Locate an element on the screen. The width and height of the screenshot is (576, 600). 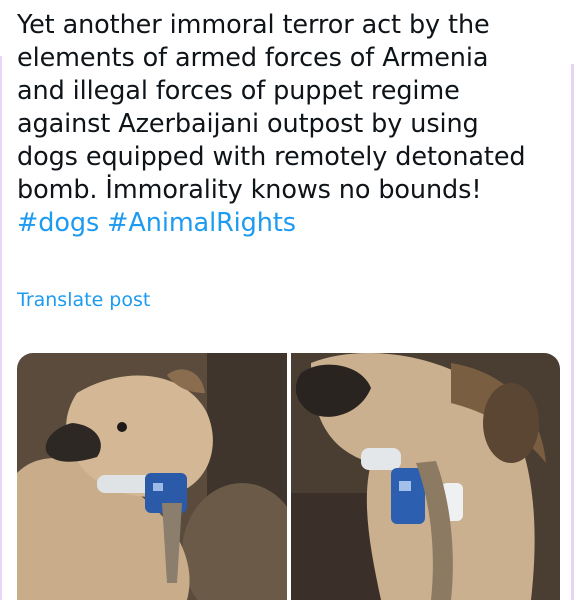
post-text-line: Yet another immoral terror act by the is located at coordinates (253, 25).